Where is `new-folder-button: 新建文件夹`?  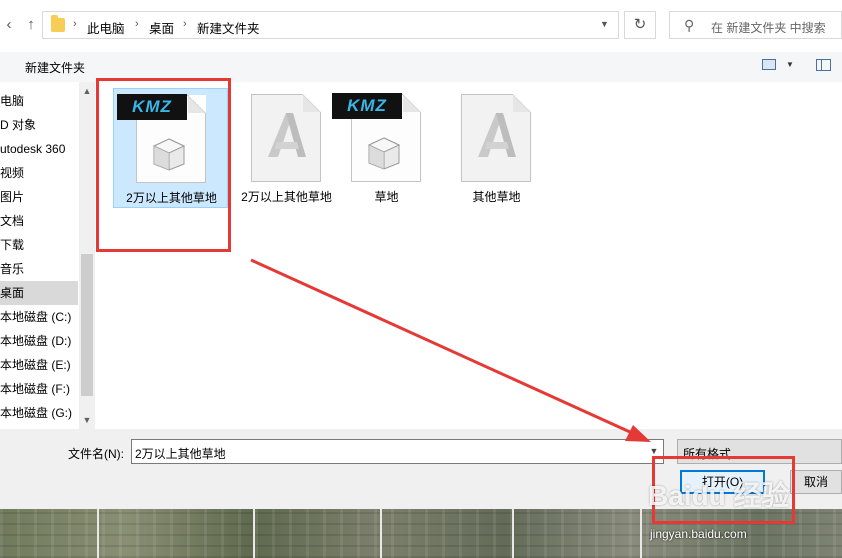
new-folder-button: 新建文件夹 is located at coordinates (55, 67).